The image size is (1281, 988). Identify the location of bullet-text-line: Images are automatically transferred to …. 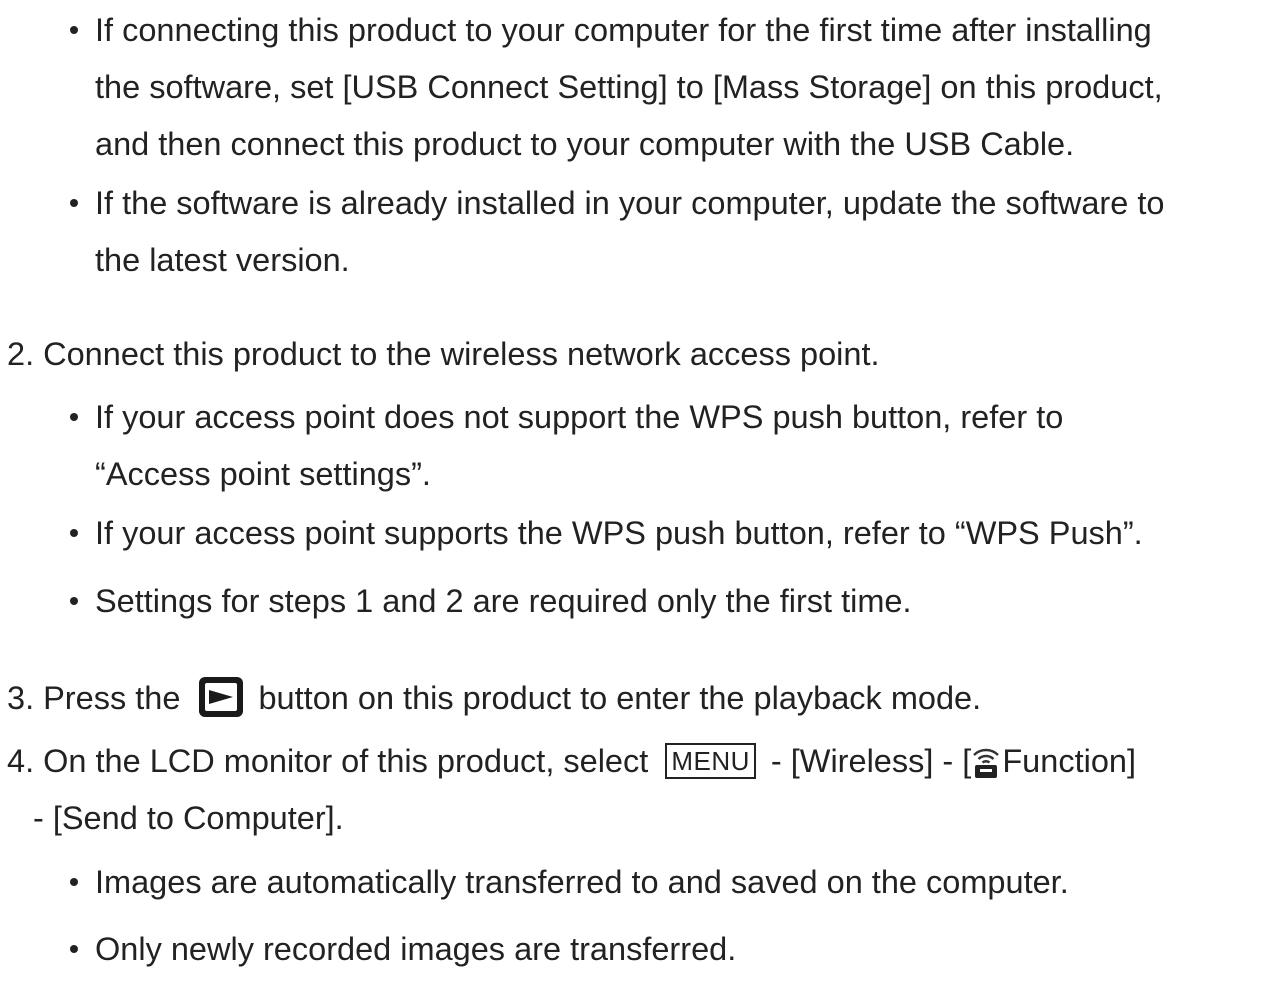
(582, 882).